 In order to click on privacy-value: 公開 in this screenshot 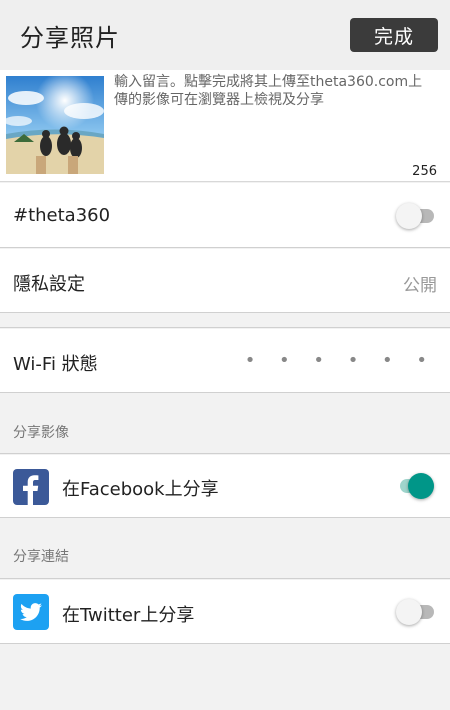, I will do `click(420, 286)`.